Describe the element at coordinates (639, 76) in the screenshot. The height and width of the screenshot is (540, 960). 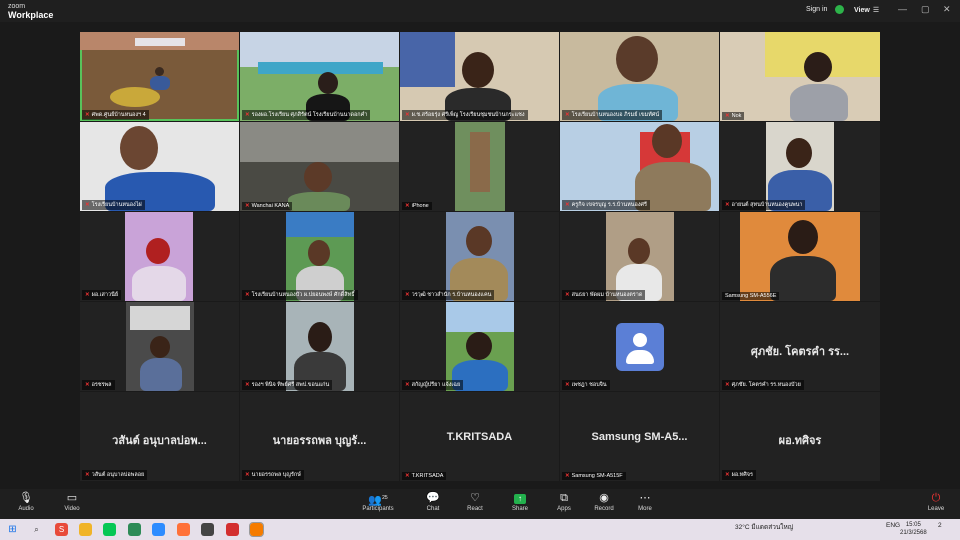
I see `video-tile: ✕ โรงเรียนบ้านหนองบอ ภิรมย์ เขมทัศน์` at that location.